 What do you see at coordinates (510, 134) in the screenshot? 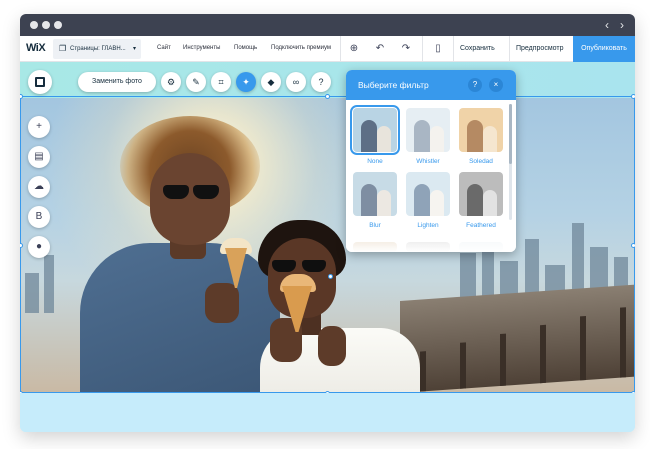
I see `scrollbar-thumb` at bounding box center [510, 134].